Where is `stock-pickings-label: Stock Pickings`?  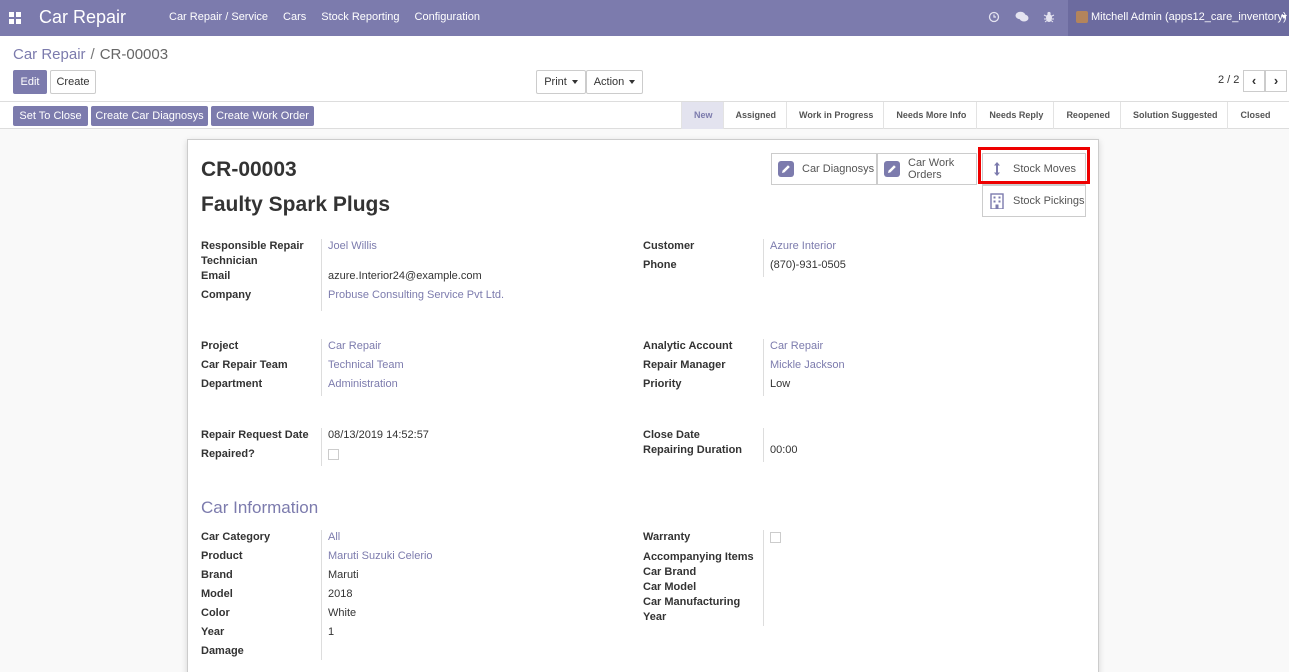 stock-pickings-label: Stock Pickings is located at coordinates (1049, 201).